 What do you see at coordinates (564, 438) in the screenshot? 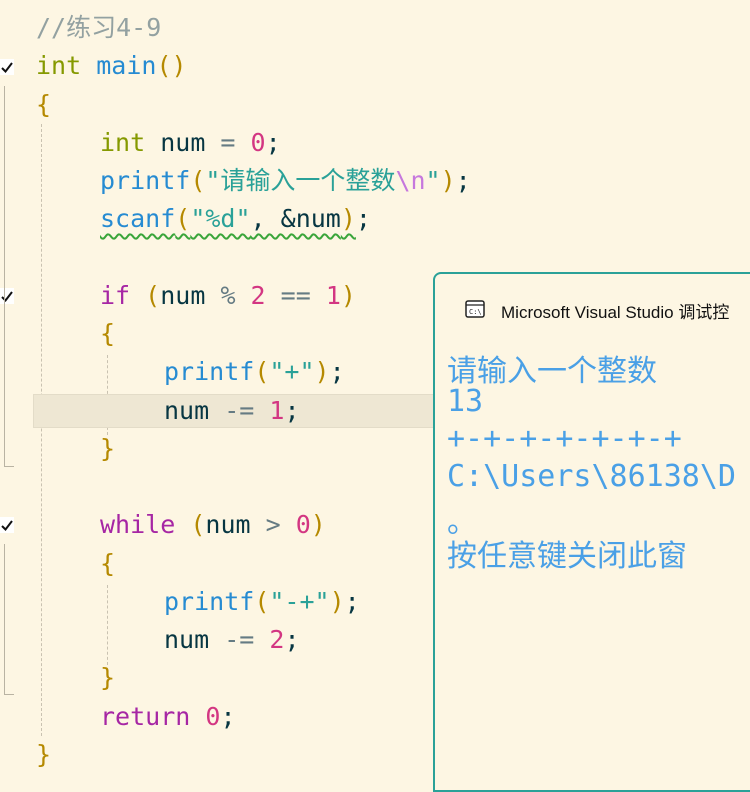
I see `console-output-line: +-+-+-+-+-+-+` at bounding box center [564, 438].